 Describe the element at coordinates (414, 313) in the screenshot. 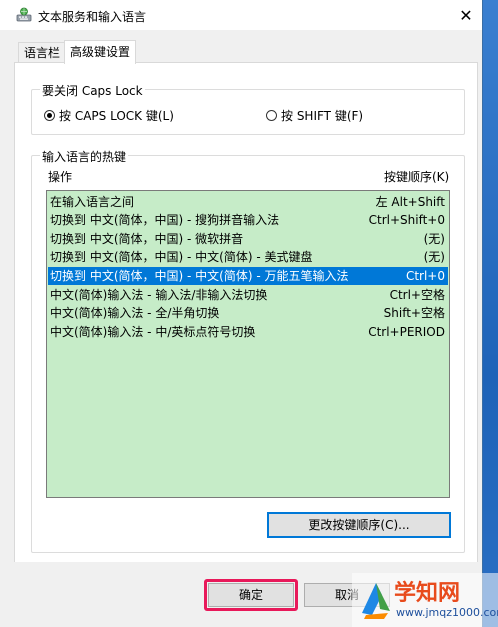

I see `list-item-keys: Shift+空格` at that location.